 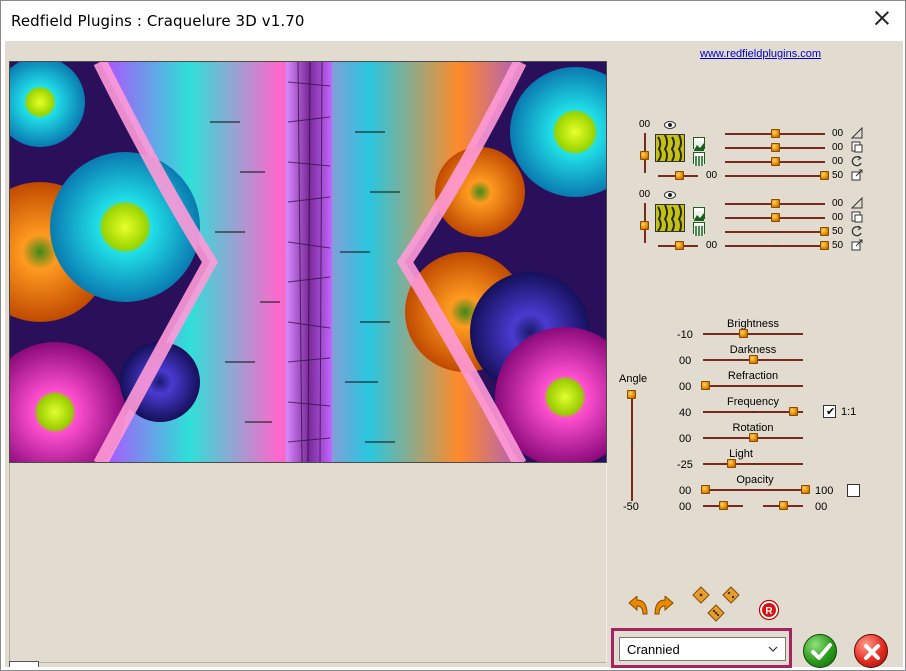 I want to click on ratio-lock-label: 1:1, so click(x=849, y=412).